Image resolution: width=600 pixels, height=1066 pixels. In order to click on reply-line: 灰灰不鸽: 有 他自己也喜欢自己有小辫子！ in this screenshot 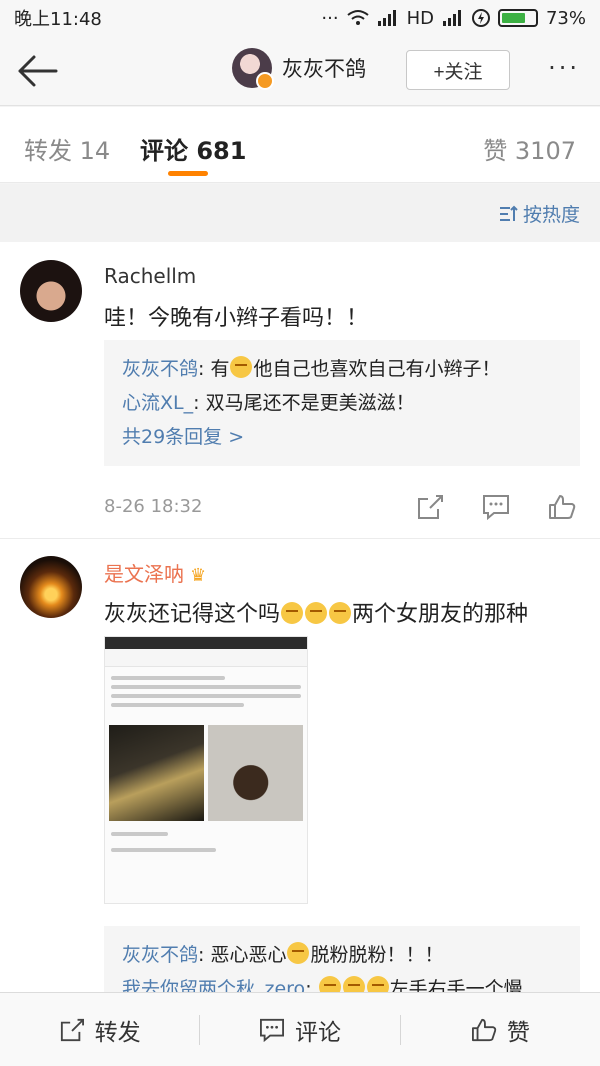, I will do `click(342, 369)`.